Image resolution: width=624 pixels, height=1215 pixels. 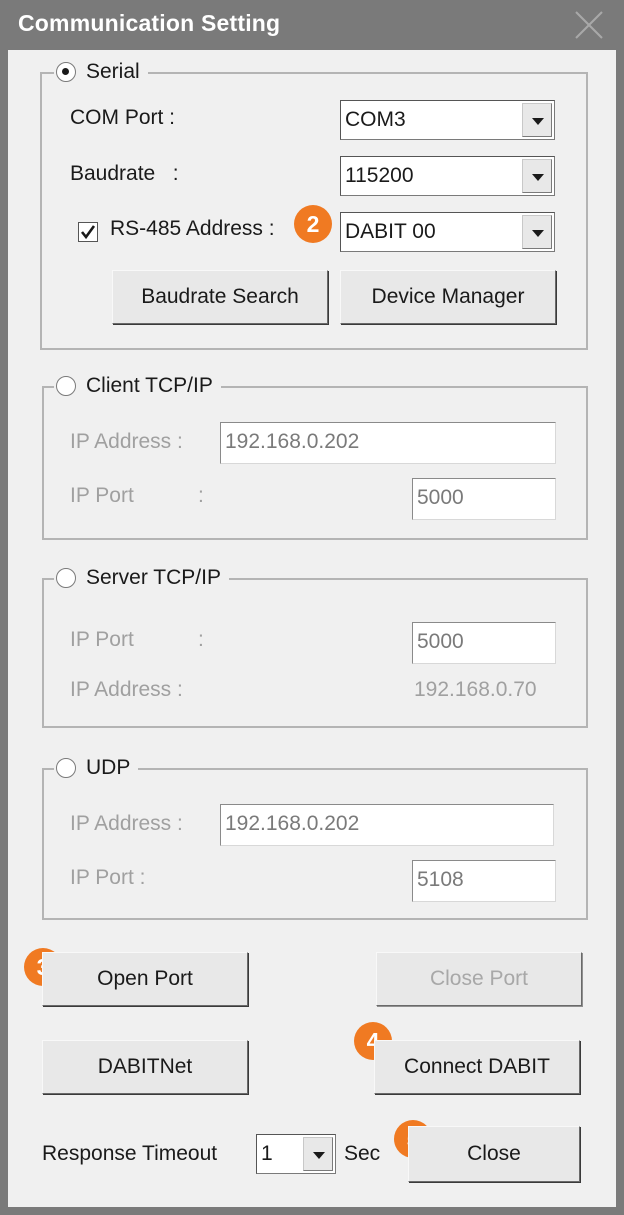 I want to click on rs485-checkbox, so click(x=88, y=232).